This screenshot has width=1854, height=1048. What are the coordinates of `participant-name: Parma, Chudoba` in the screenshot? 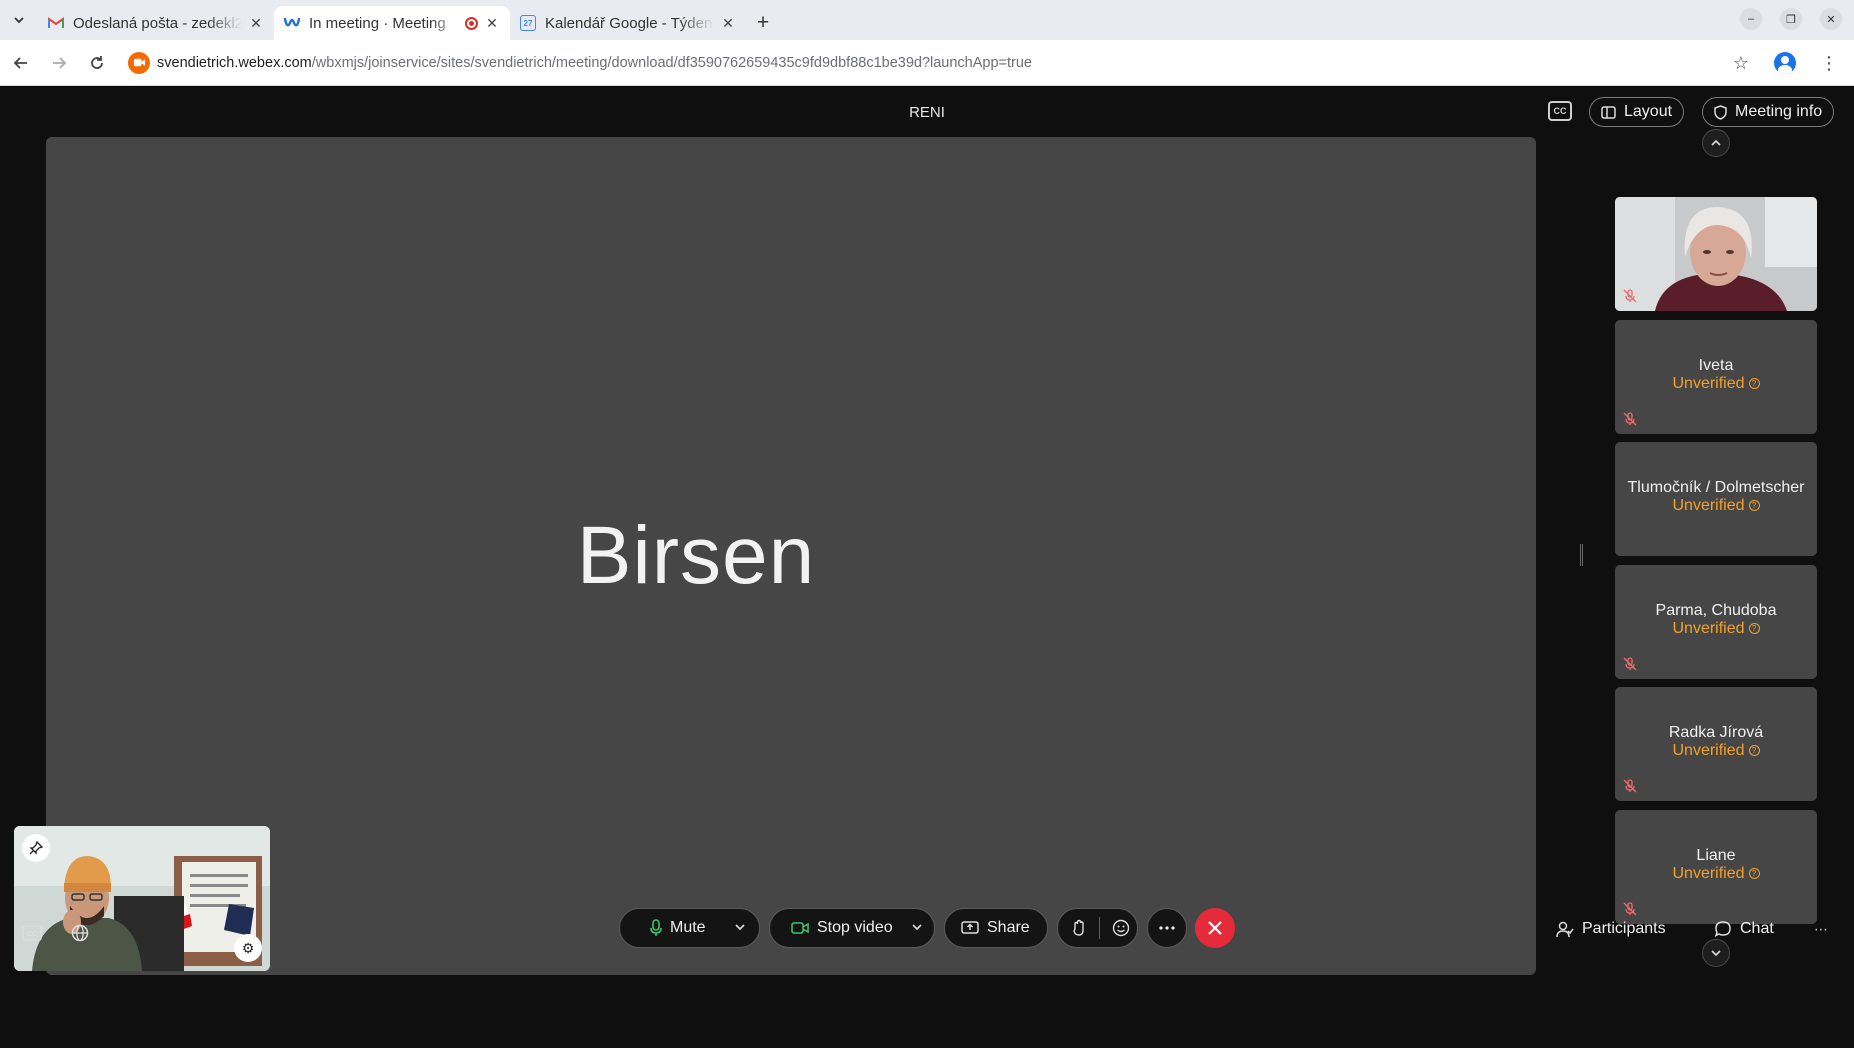 It's located at (1716, 610).